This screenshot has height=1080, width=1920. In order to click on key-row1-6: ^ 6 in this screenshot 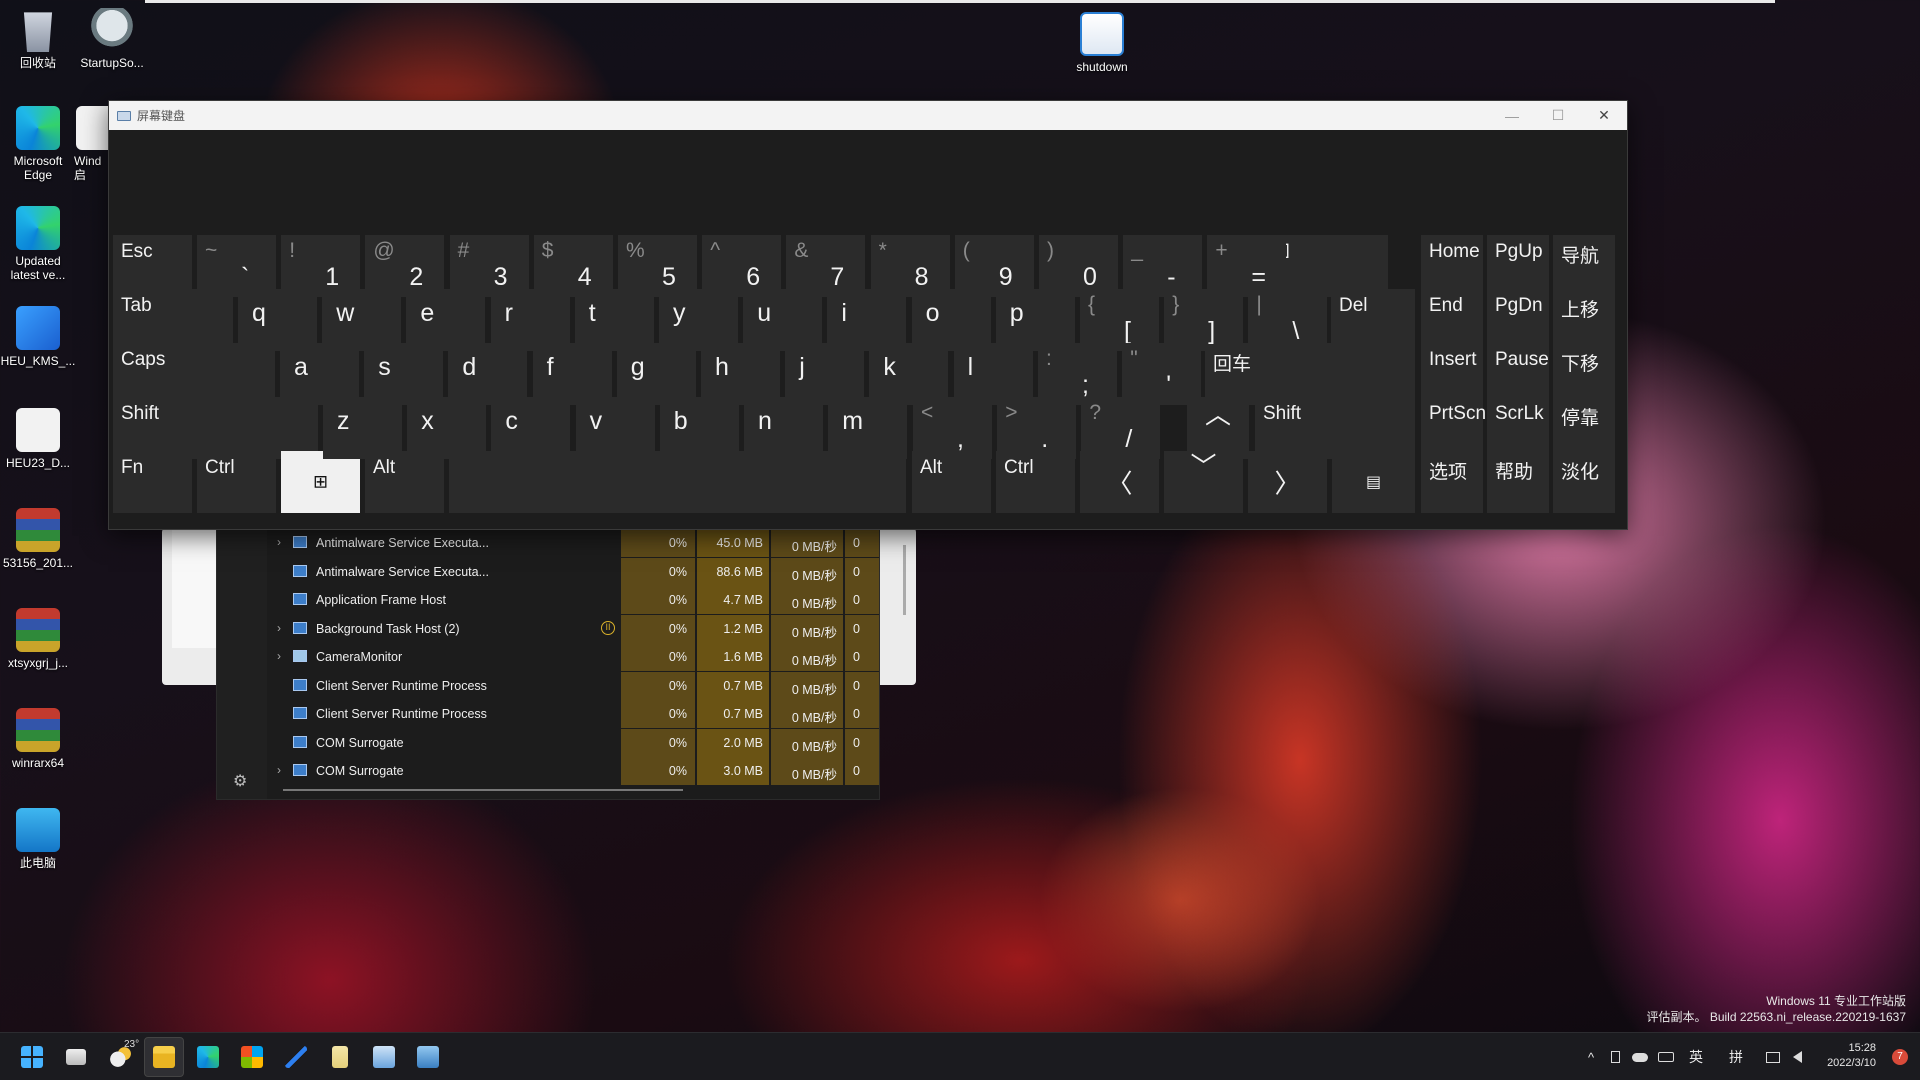, I will do `click(742, 266)`.